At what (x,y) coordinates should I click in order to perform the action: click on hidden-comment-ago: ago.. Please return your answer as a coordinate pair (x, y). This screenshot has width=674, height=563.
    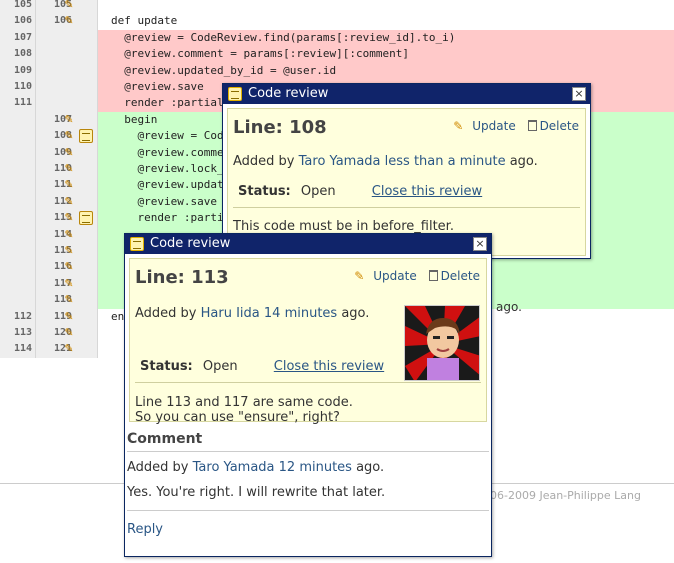
    Looking at the image, I should click on (509, 307).